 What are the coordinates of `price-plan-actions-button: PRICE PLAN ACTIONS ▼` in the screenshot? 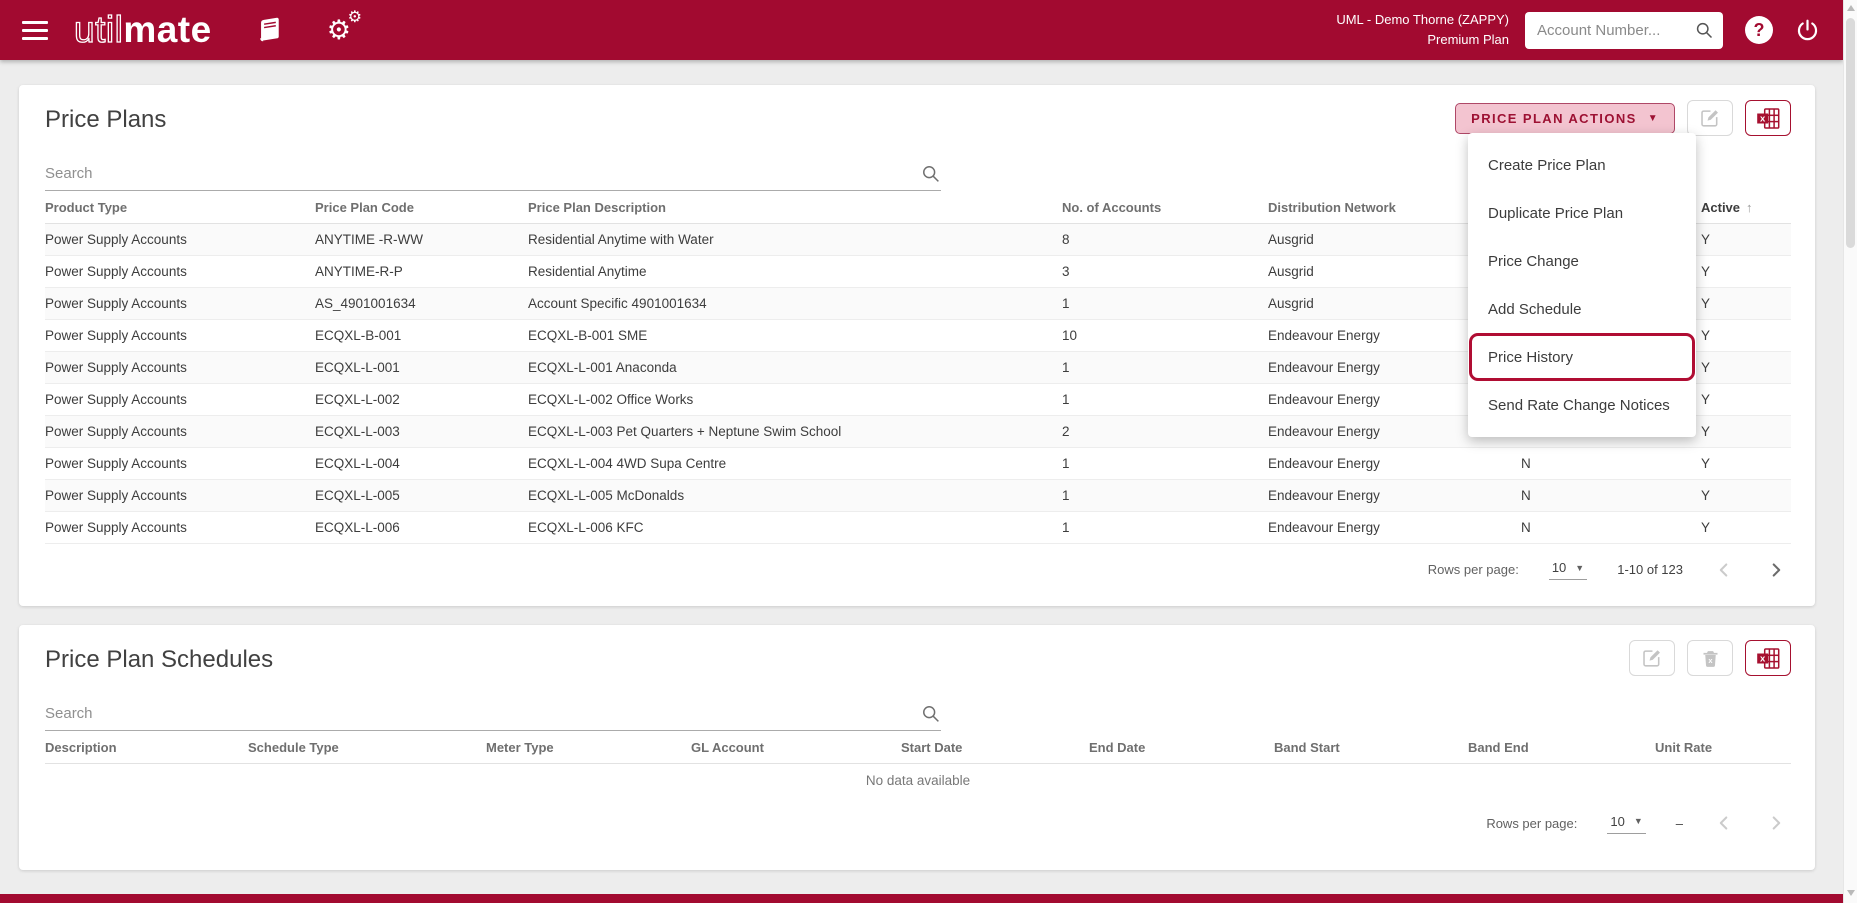 It's located at (1565, 118).